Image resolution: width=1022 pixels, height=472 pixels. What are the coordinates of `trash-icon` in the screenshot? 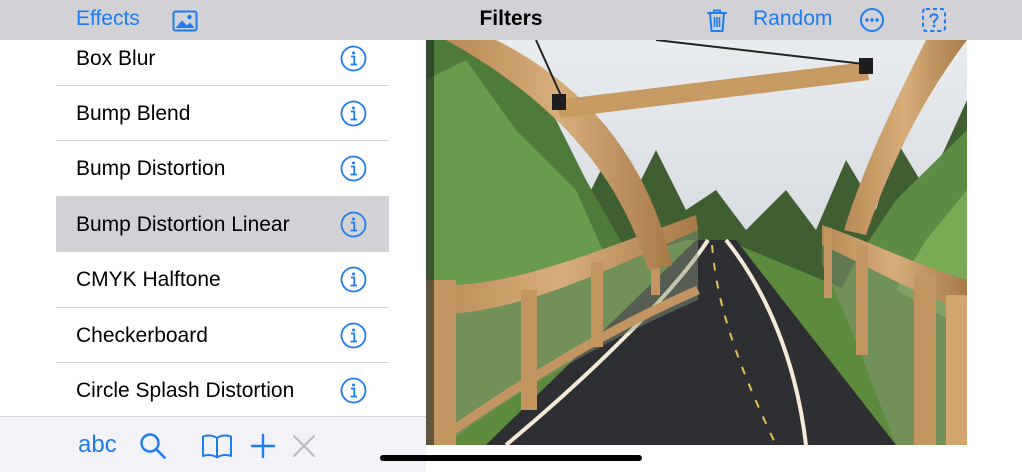 It's located at (717, 20).